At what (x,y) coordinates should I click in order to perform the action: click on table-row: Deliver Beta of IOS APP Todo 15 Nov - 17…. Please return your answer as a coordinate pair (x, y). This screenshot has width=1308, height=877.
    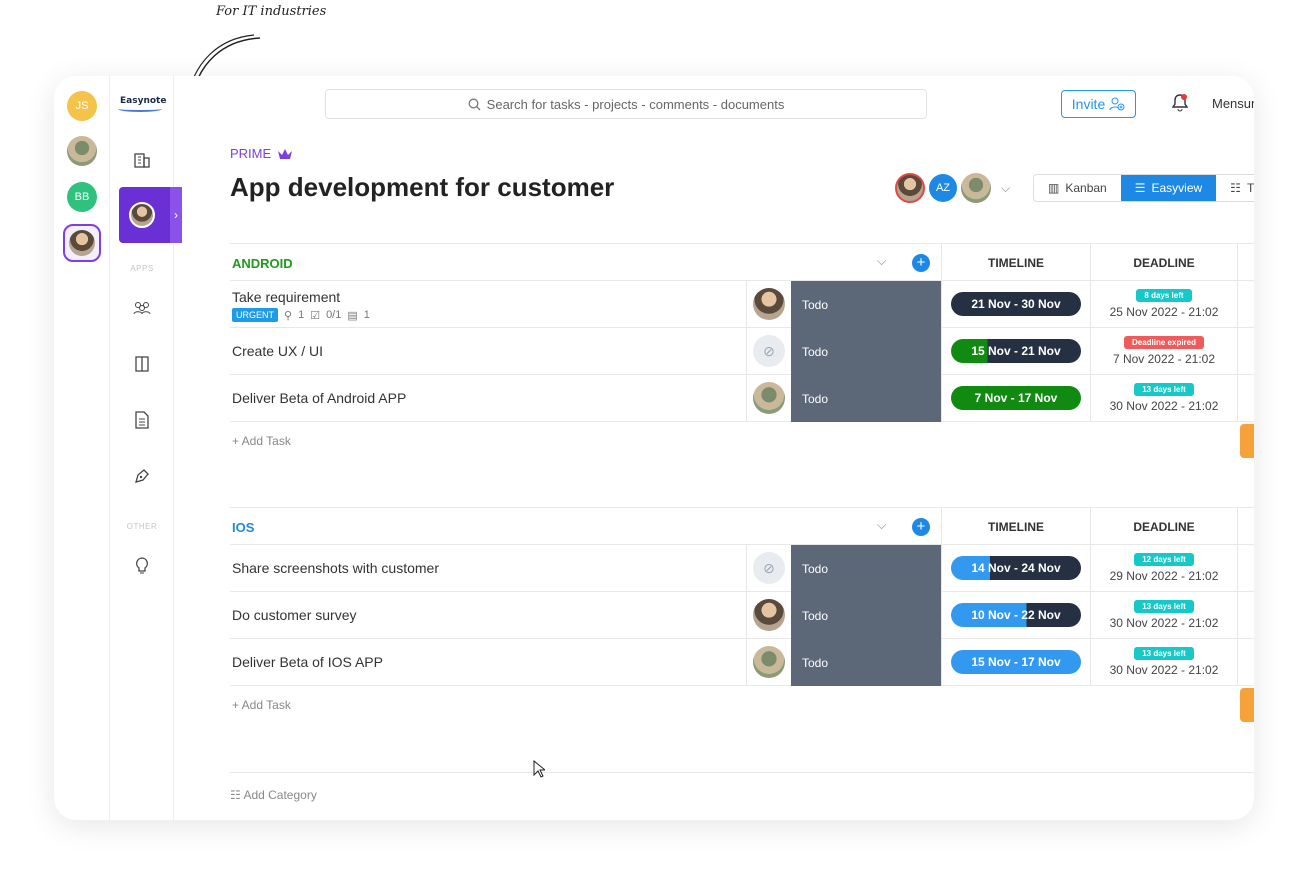
    Looking at the image, I should click on (742, 662).